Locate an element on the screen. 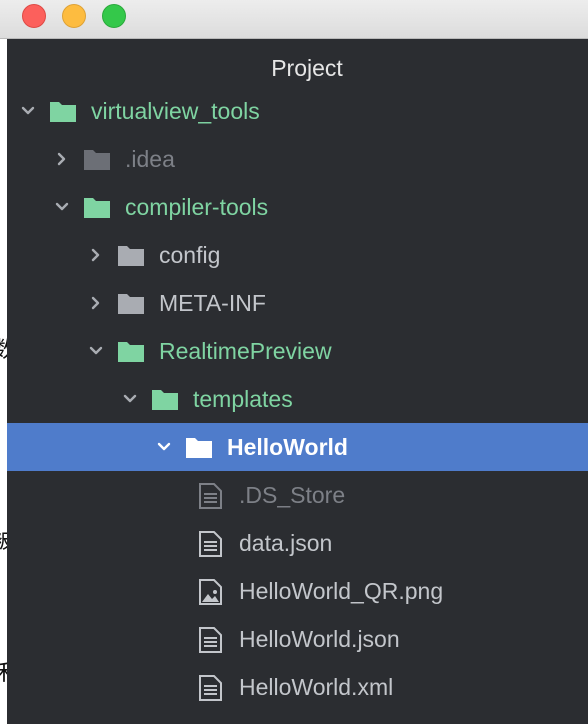 The width and height of the screenshot is (588, 724). tree-item-label: .idea is located at coordinates (150, 159).